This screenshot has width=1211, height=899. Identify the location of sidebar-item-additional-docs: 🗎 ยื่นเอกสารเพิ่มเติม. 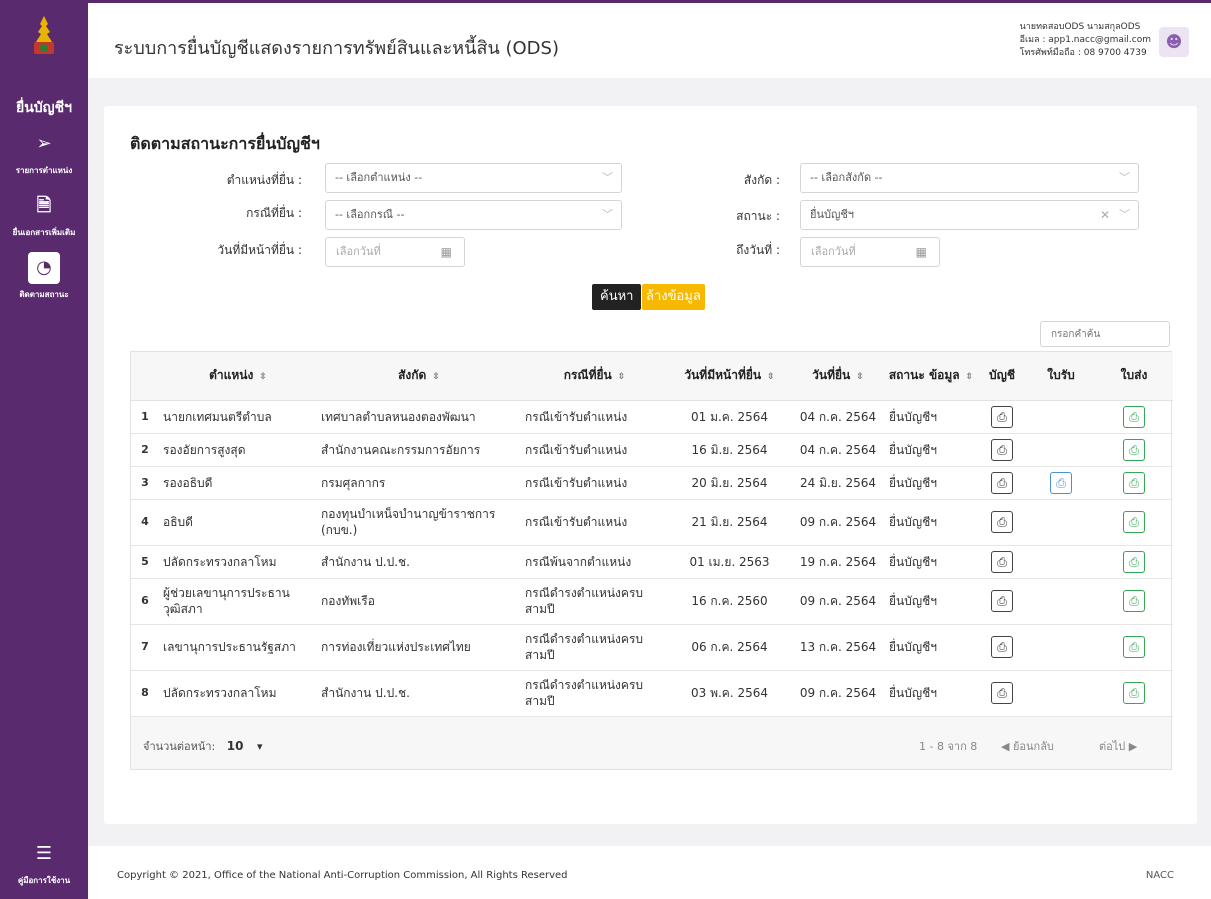
(44, 214).